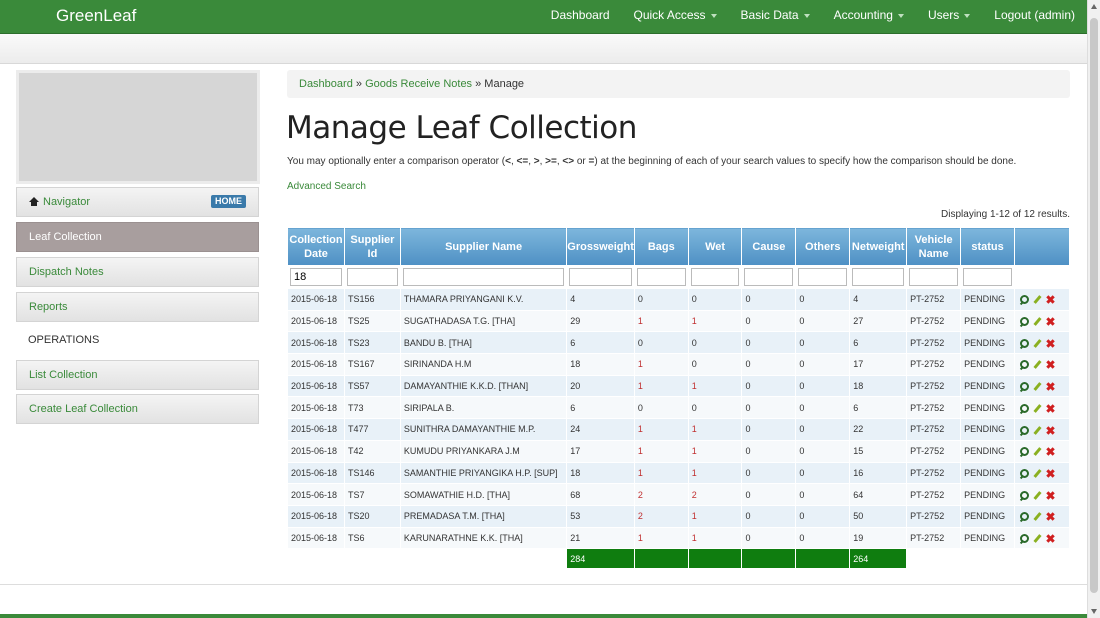  I want to click on advanced-search-link: Advanced Search, so click(326, 186).